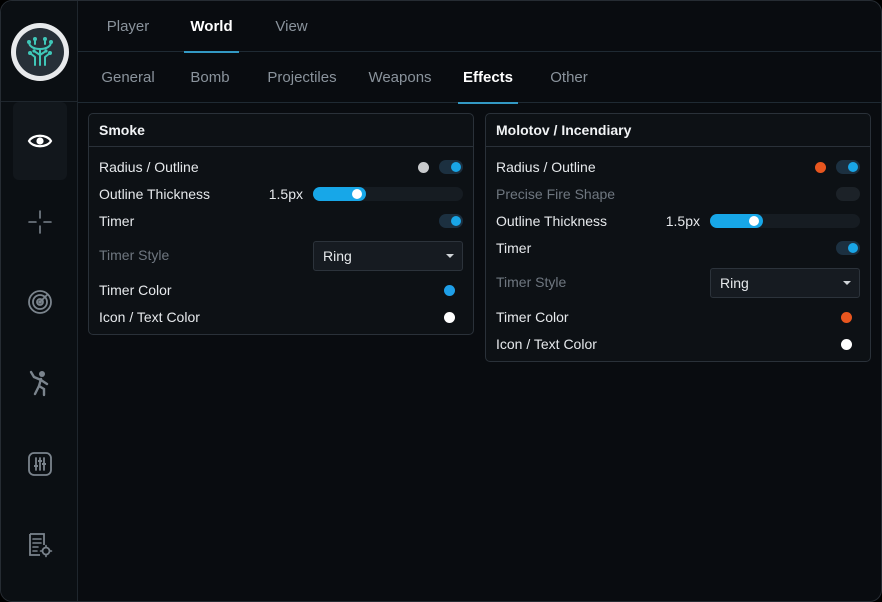 This screenshot has width=882, height=602. I want to click on molotov-timer-row: Timer, so click(678, 248).